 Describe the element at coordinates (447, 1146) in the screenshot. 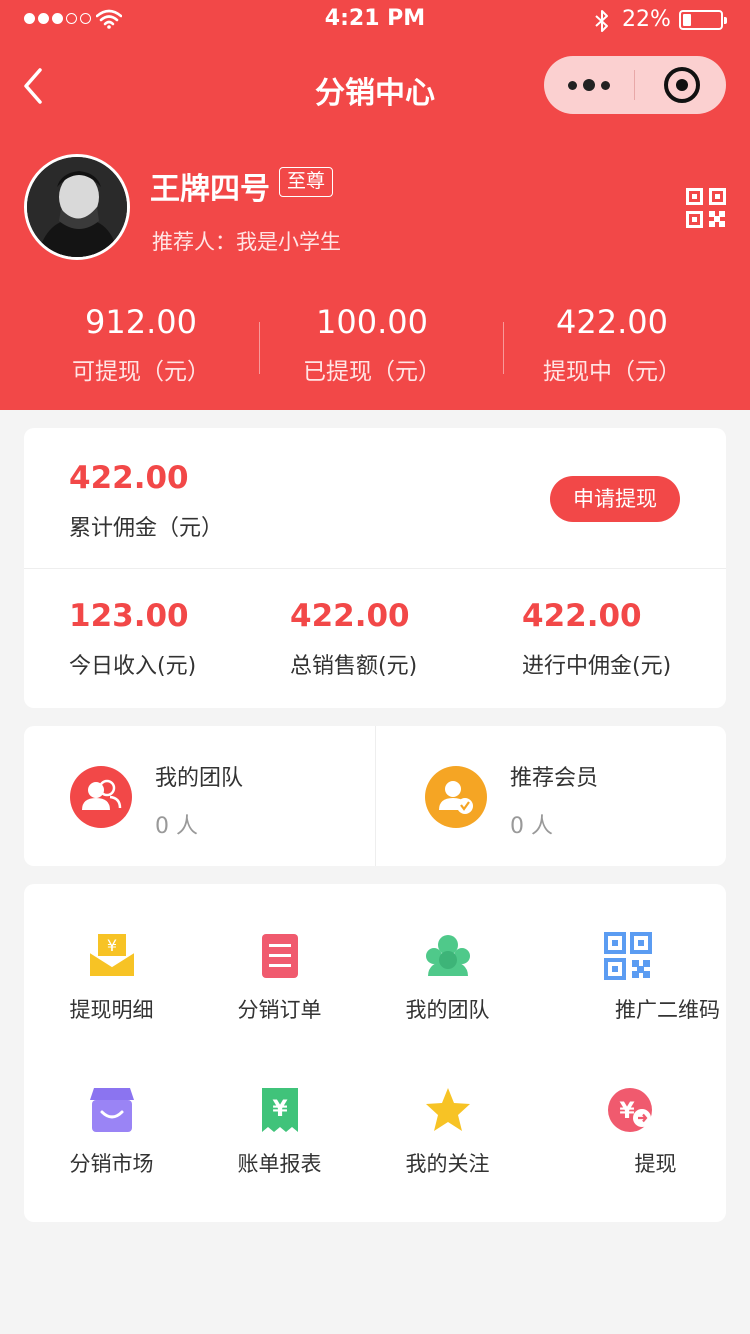

I see `menu-my-follow: 我的关注` at that location.